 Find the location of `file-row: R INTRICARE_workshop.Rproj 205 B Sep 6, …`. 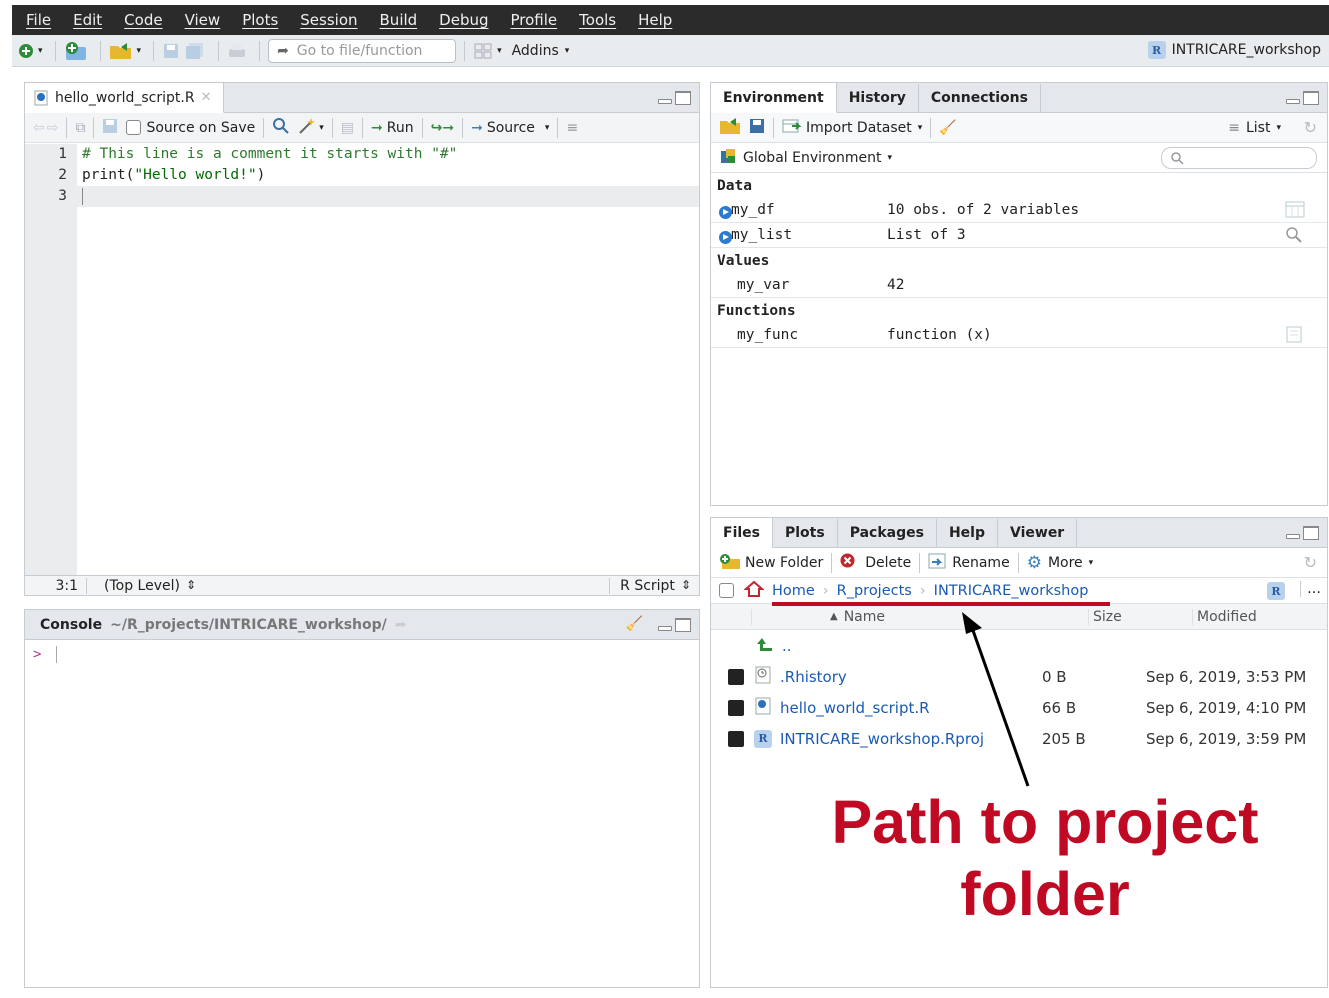

file-row: R INTRICARE_workshop.Rproj 205 B Sep 6, … is located at coordinates (1019, 738).